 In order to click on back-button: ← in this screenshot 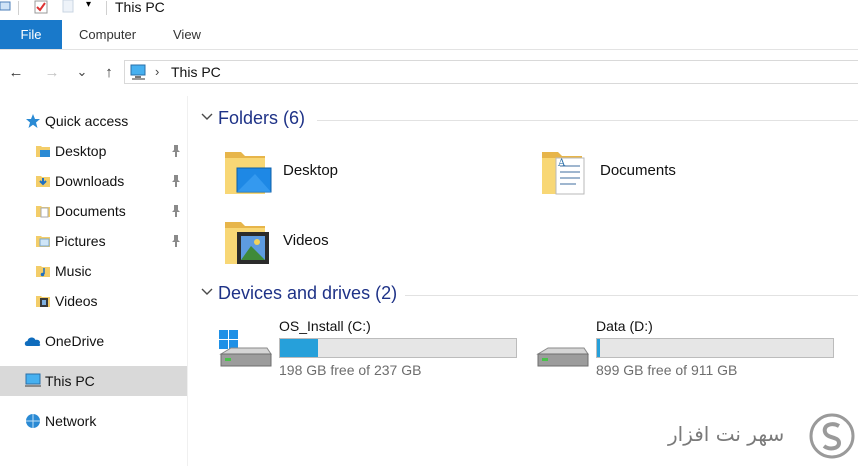, I will do `click(16, 72)`.